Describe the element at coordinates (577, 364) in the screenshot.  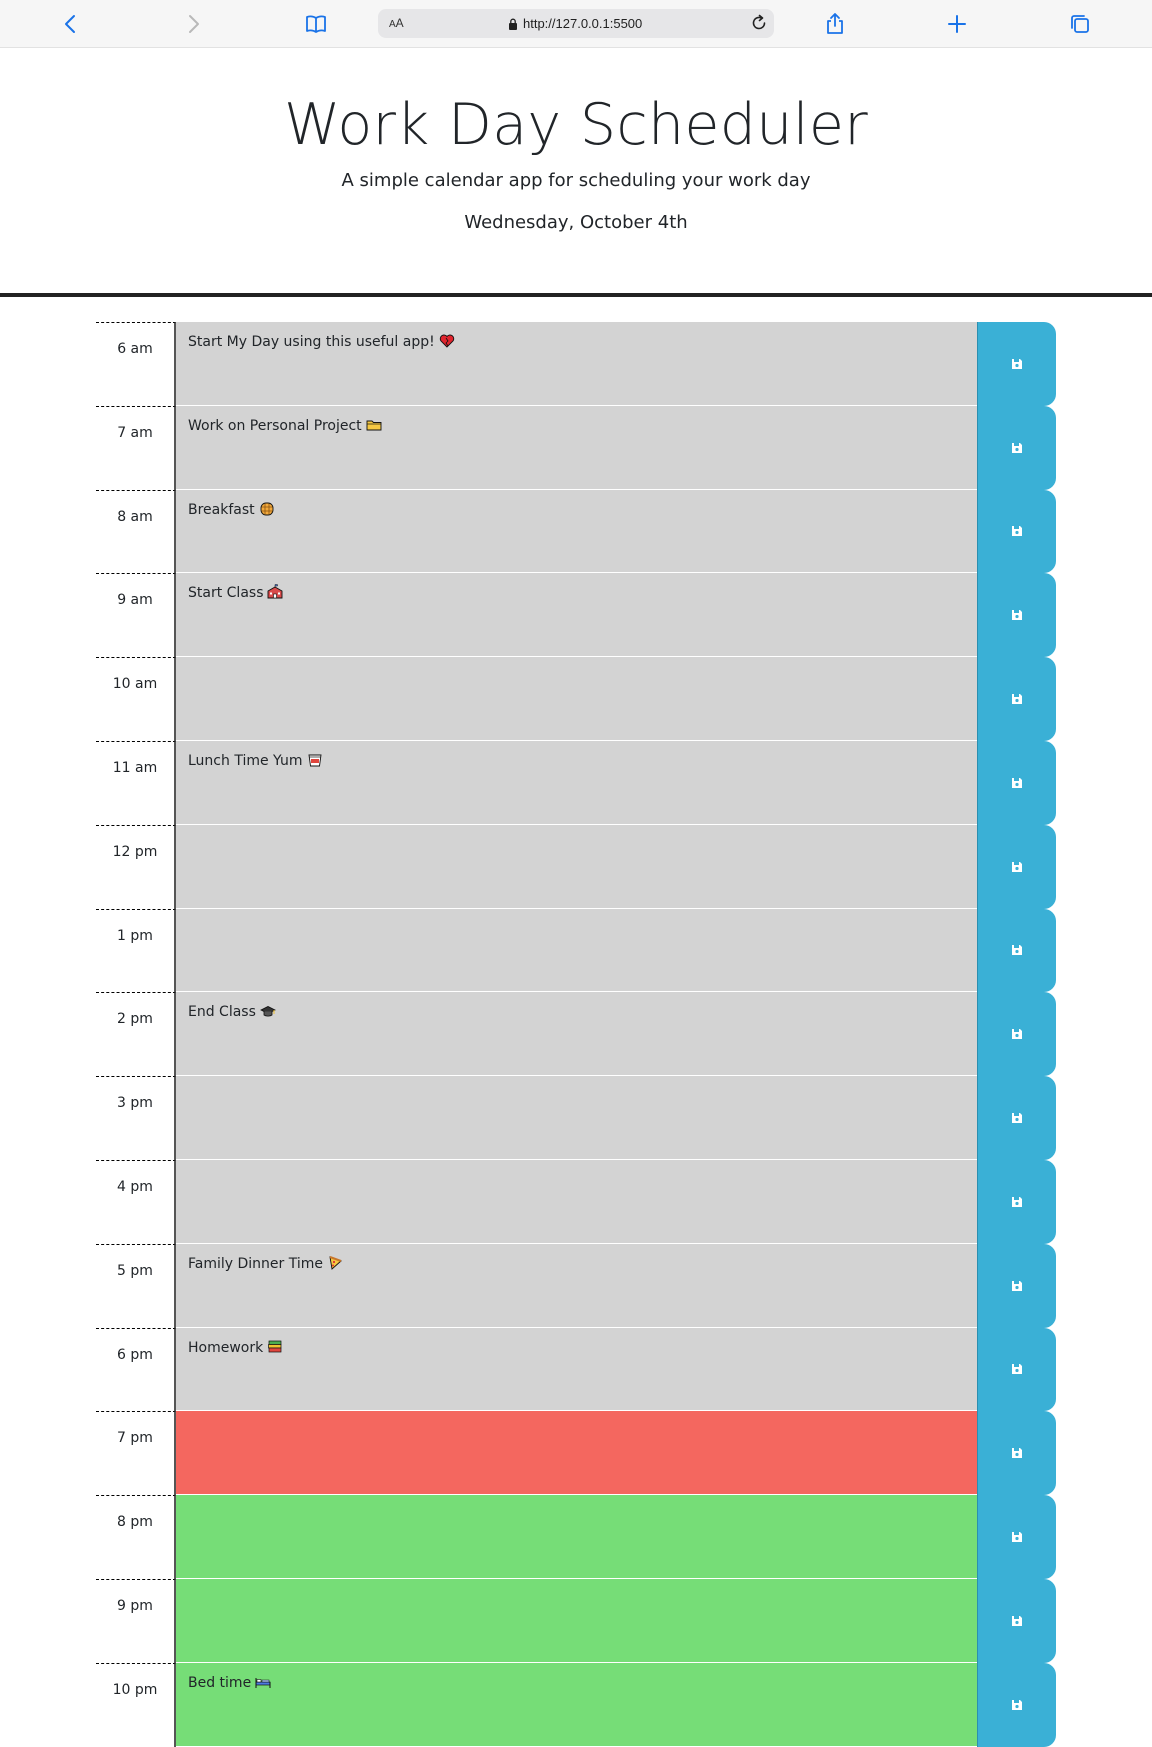
I see `event-description-field: Start My Day using this useful app!` at that location.